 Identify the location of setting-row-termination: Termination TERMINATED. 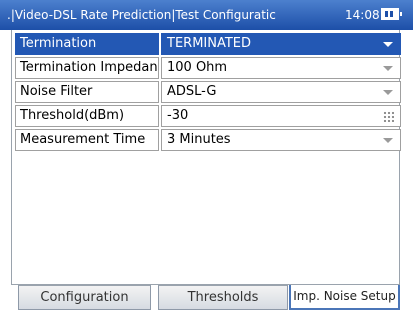
(208, 44).